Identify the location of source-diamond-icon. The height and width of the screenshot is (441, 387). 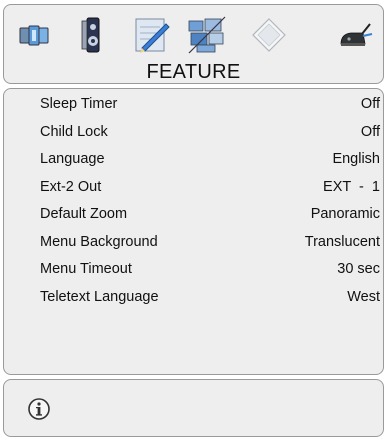
(269, 35).